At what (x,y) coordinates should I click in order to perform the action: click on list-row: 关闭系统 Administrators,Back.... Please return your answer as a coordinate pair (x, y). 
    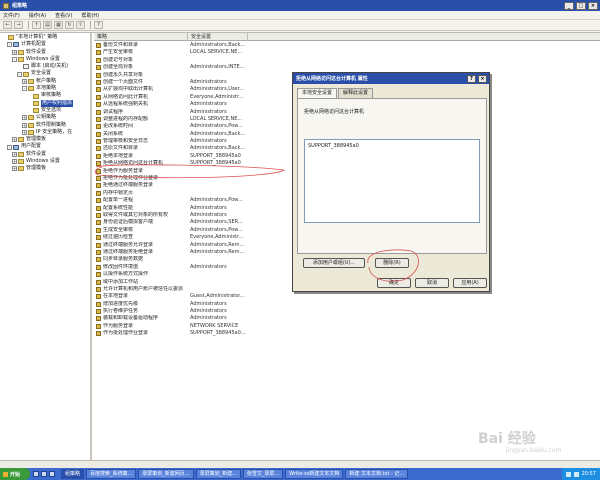
    Looking at the image, I should click on (174, 134).